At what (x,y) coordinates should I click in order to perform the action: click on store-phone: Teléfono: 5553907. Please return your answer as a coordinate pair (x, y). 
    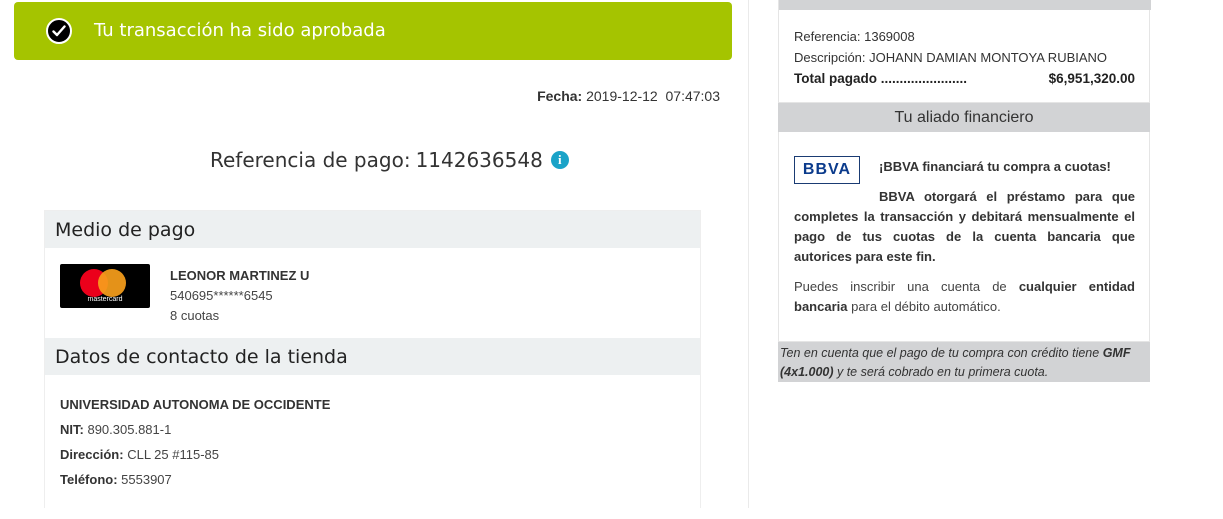
    Looking at the image, I should click on (116, 479).